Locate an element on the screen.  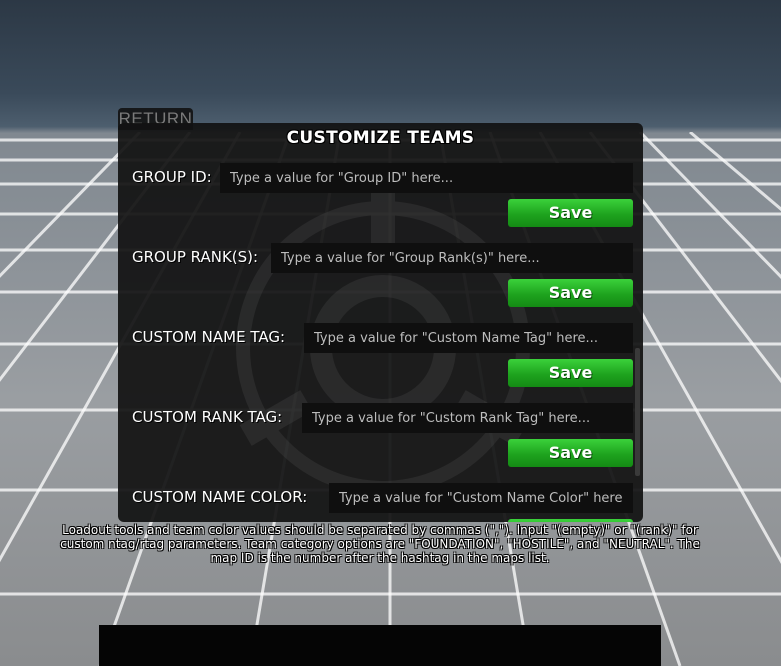
group-ranks-input is located at coordinates (452, 258).